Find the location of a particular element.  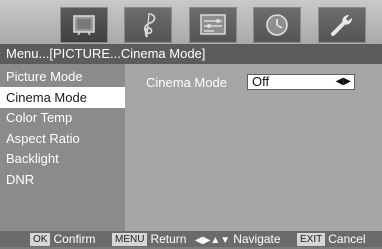

help-confirm: OK Confirm is located at coordinates (62, 239).